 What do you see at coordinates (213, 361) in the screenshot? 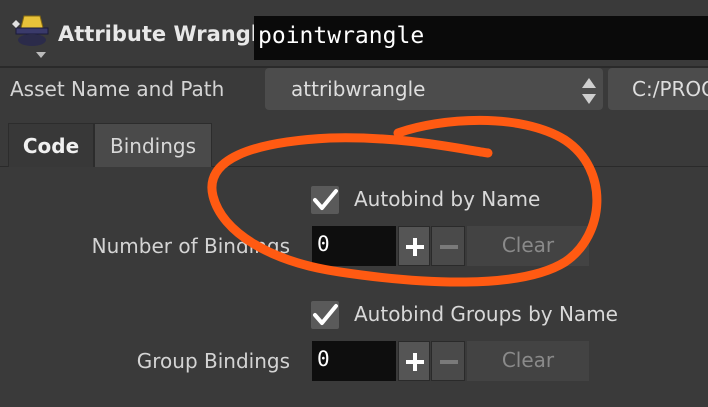
I see `group-bindings-label: Group Bindings` at bounding box center [213, 361].